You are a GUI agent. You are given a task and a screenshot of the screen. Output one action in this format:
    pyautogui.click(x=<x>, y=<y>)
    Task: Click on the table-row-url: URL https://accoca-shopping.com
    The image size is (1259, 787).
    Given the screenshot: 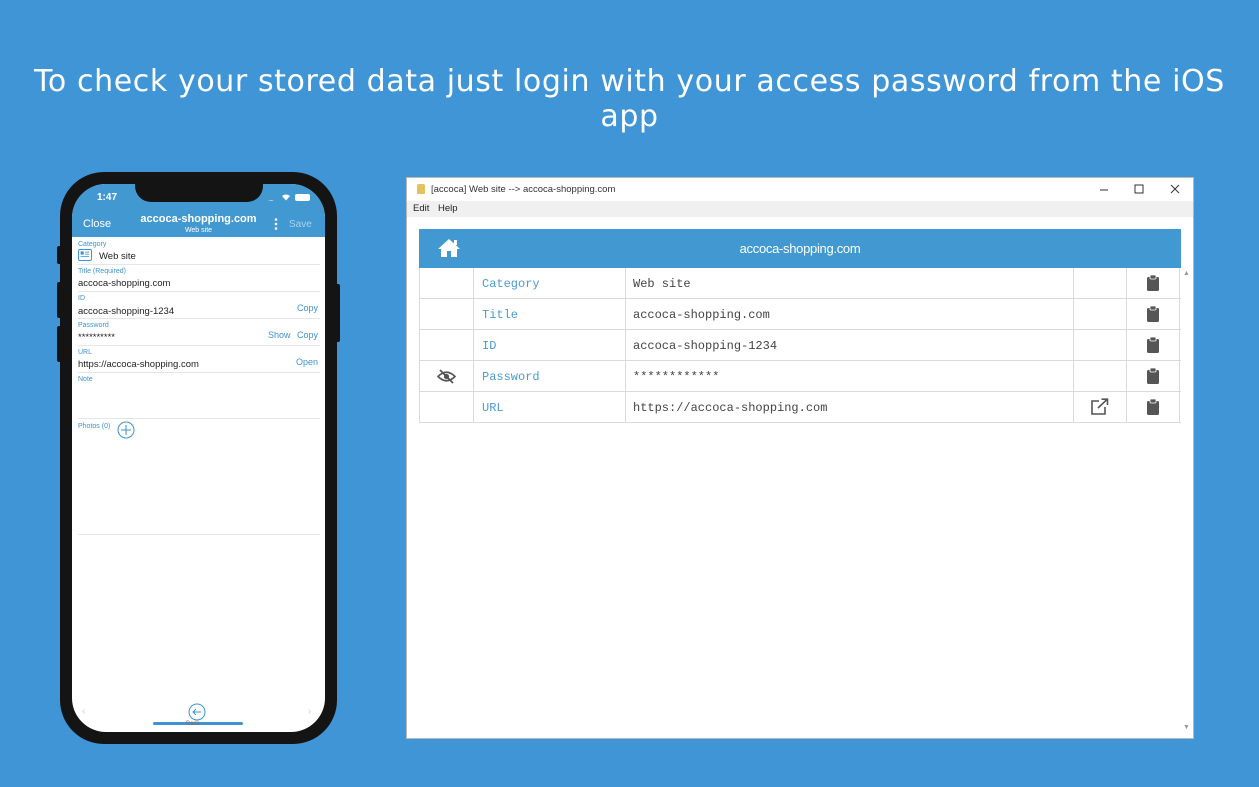 What is the action you would take?
    pyautogui.click(x=800, y=407)
    